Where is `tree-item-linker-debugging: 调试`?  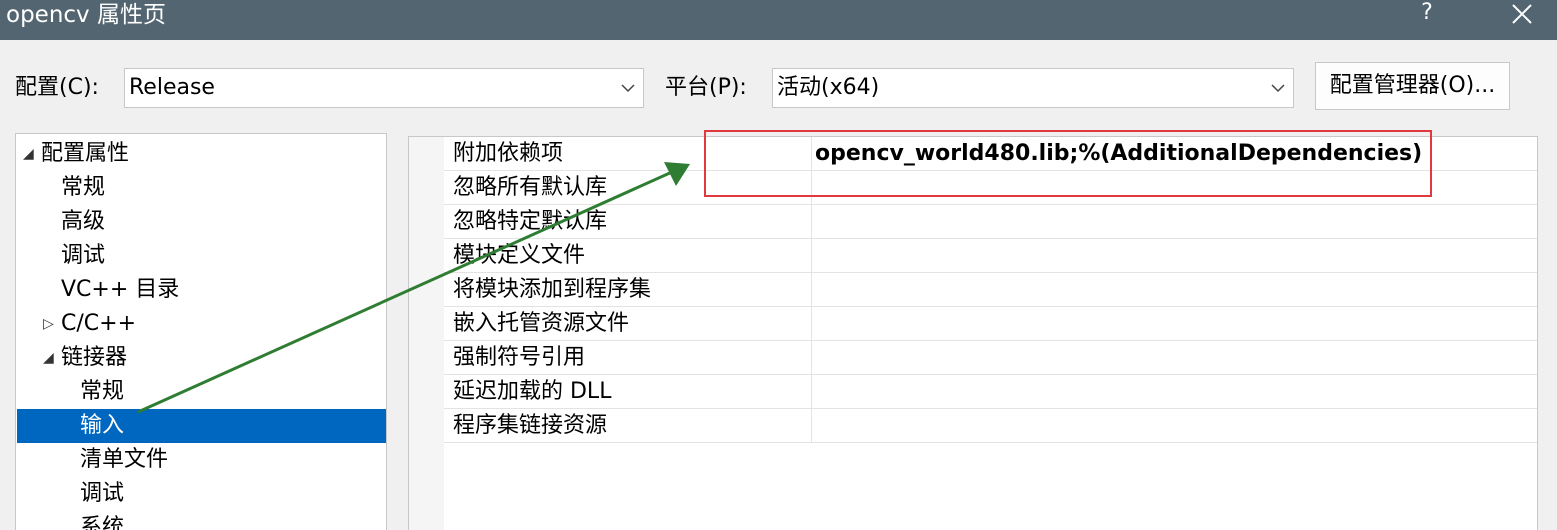 tree-item-linker-debugging: 调试 is located at coordinates (201, 494).